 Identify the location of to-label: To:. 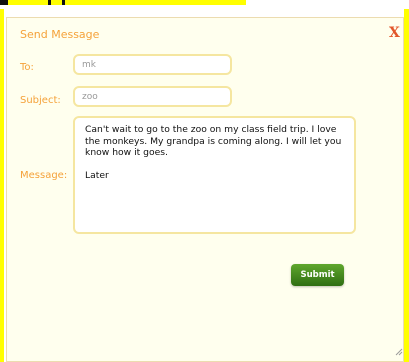
(27, 67).